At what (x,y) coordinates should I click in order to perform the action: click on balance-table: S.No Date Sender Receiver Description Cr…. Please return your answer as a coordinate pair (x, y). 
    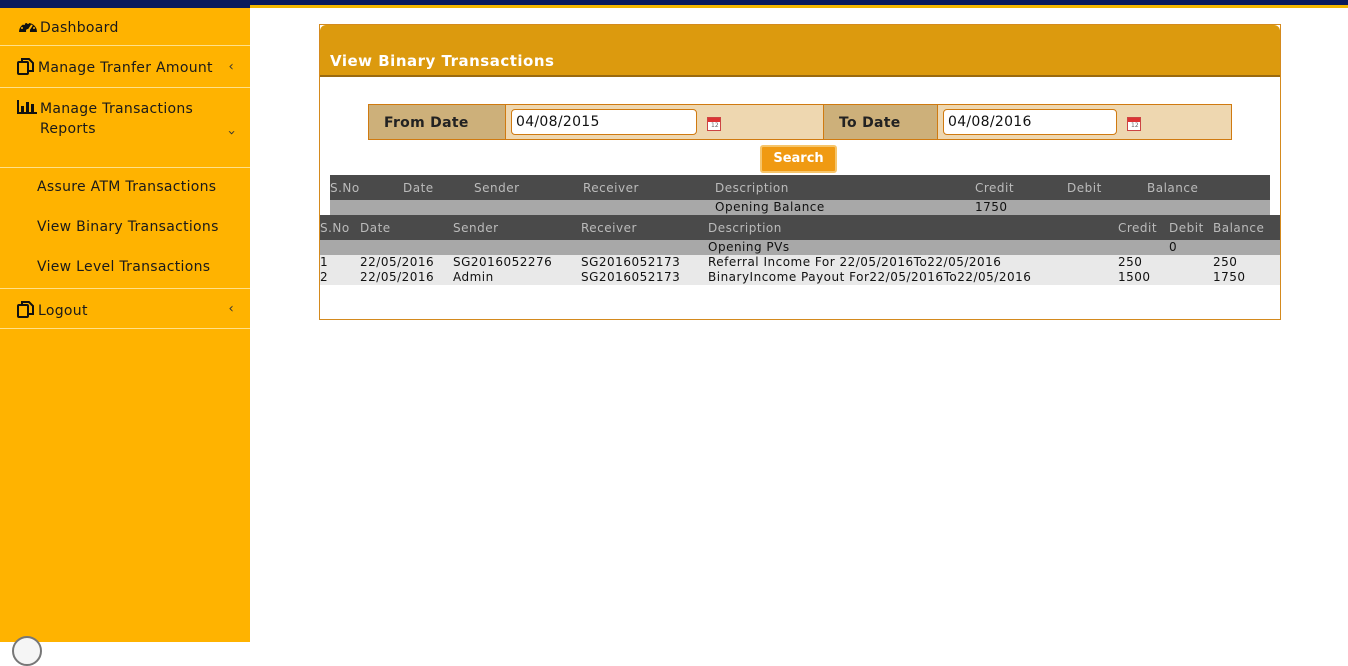
    Looking at the image, I should click on (800, 195).